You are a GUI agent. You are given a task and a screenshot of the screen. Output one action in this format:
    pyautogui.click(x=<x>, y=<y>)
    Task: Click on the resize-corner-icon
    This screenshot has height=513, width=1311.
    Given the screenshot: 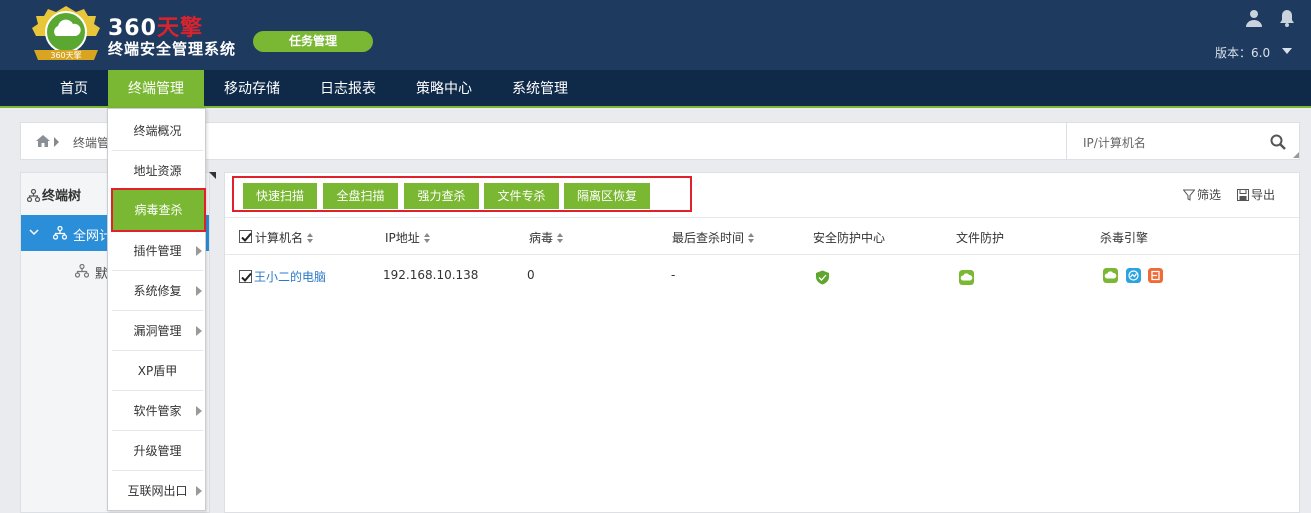 What is the action you would take?
    pyautogui.click(x=1296, y=155)
    